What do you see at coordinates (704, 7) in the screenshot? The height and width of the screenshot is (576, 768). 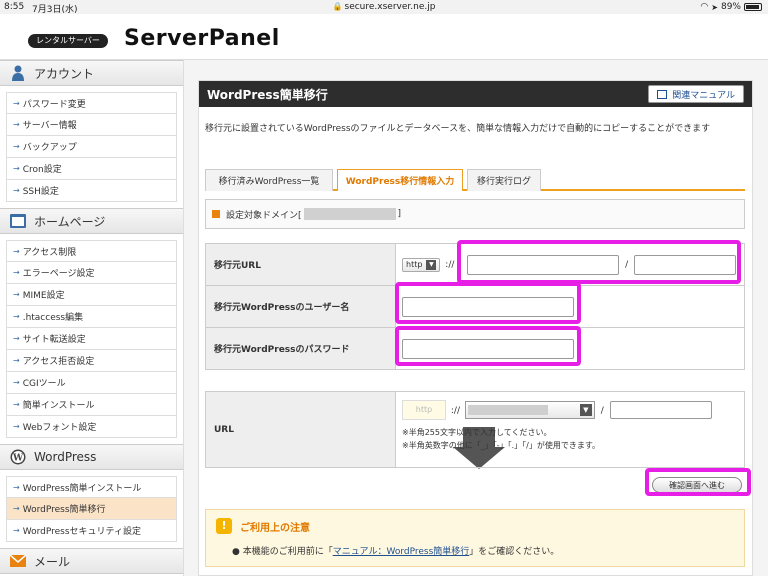 I see `wifi-icon: ◠` at bounding box center [704, 7].